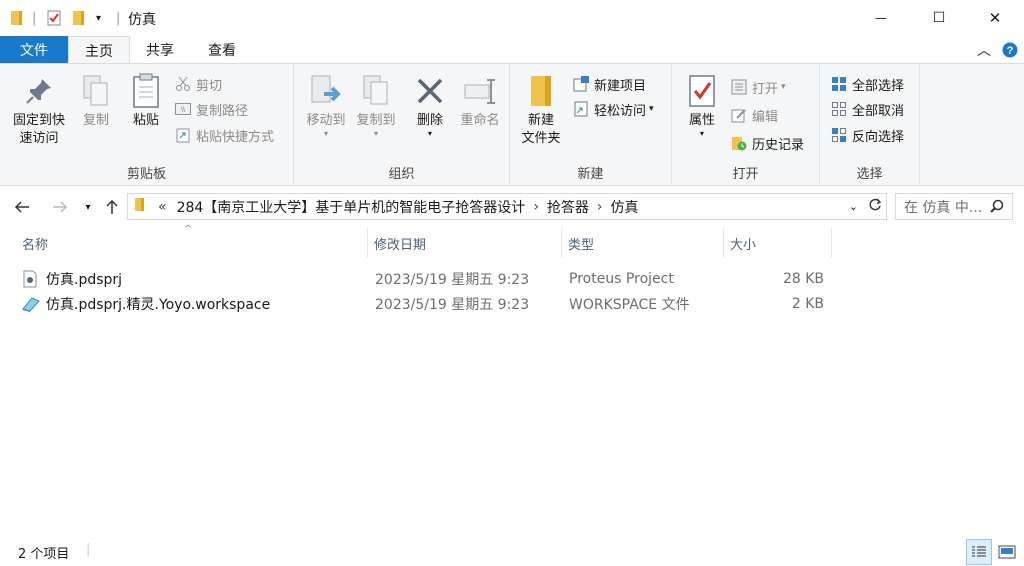  What do you see at coordinates (778, 243) in the screenshot?
I see `column-header-size: 大小` at bounding box center [778, 243].